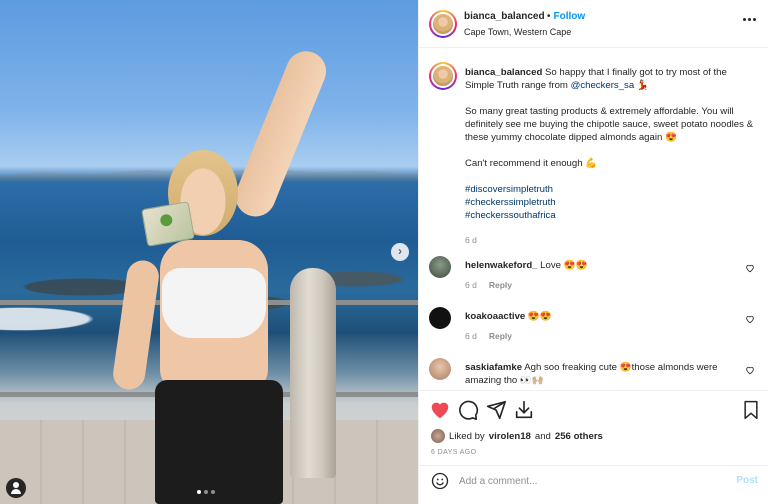  Describe the element at coordinates (610, 189) in the screenshot. I see `hashtag-link: #discoversimpletruth` at that location.